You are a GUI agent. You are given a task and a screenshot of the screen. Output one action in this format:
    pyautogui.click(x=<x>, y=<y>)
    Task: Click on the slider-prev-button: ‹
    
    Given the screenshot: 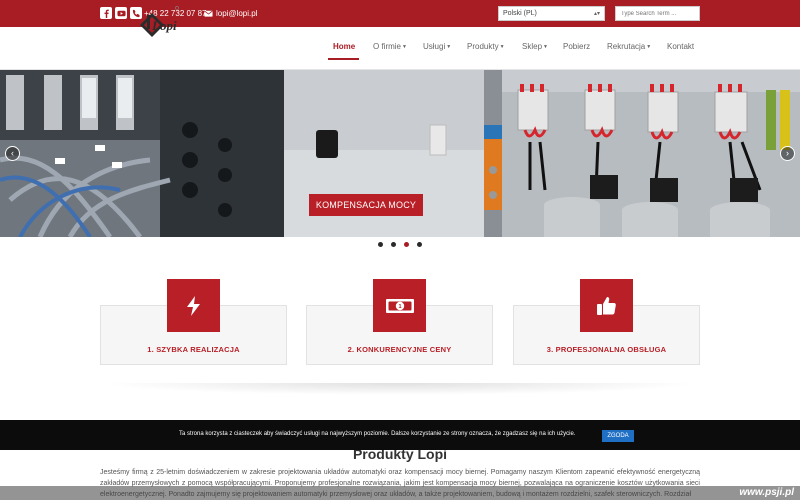 What is the action you would take?
    pyautogui.click(x=12, y=153)
    